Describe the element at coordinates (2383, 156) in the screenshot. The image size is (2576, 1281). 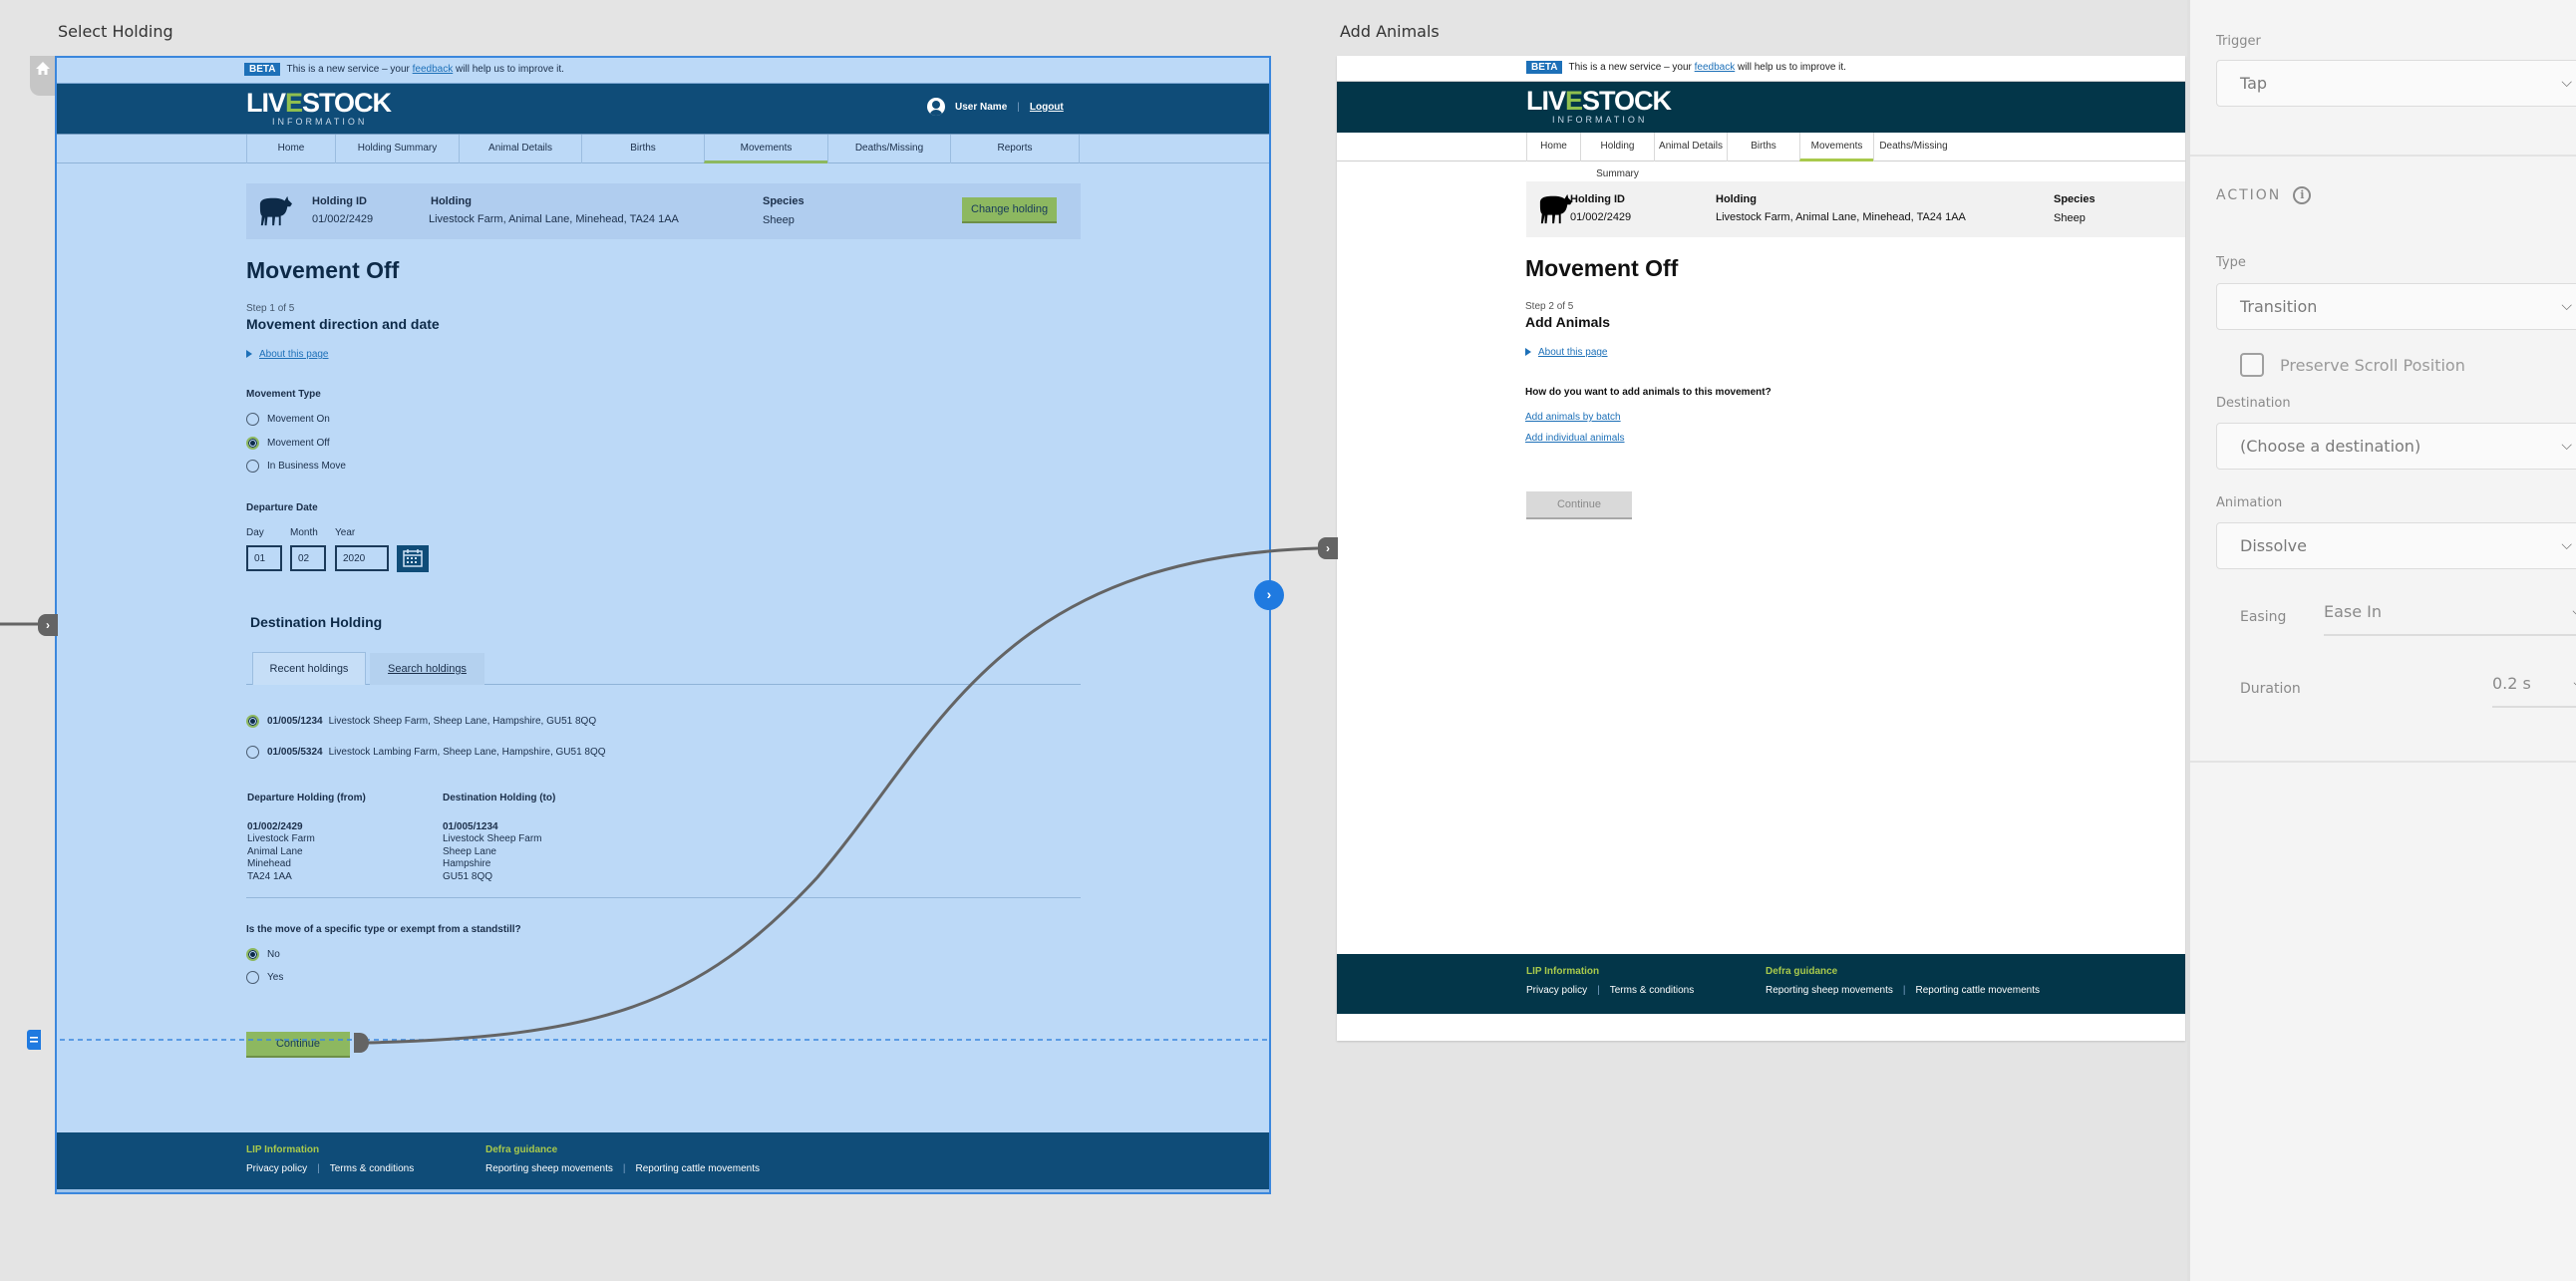
I see `panel-divider` at that location.